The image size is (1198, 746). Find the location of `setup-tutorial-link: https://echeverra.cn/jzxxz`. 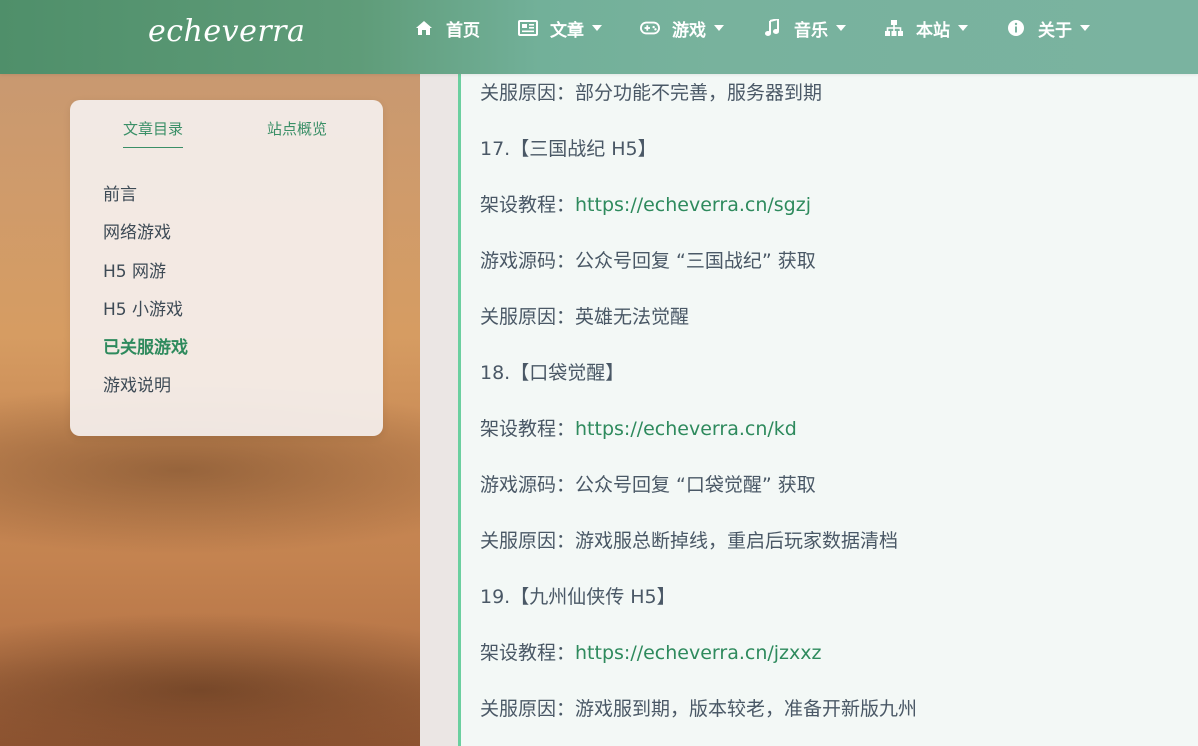

setup-tutorial-link: https://echeverra.cn/jzxxz is located at coordinates (698, 653).